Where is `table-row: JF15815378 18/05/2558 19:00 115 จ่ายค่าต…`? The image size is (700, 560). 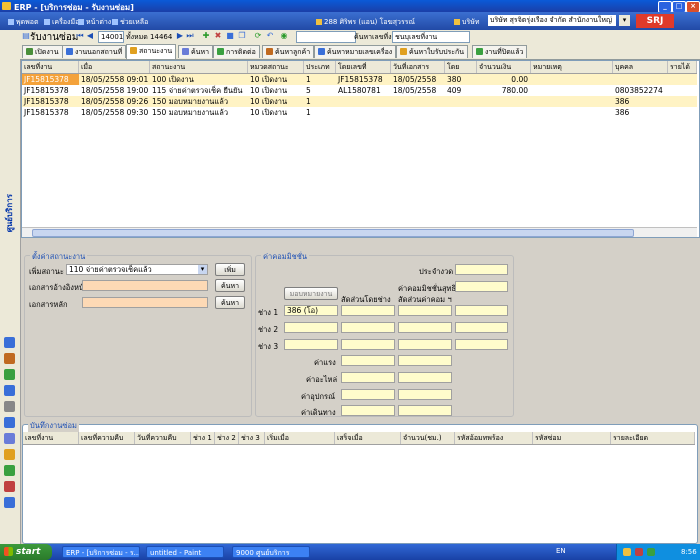
table-row: JF15815378 18/05/2558 19:00 115 จ่ายค่าต… is located at coordinates (359, 90).